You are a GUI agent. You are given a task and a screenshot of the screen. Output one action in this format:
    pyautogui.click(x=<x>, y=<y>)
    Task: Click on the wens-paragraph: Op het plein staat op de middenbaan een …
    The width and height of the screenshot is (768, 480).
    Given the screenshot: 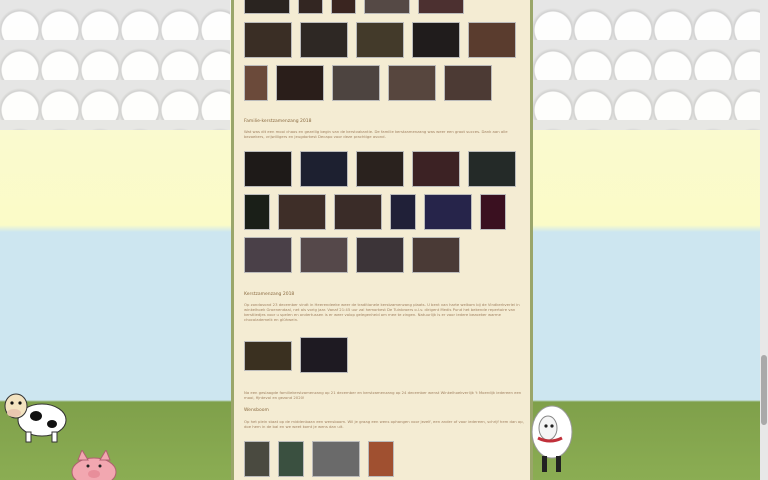 What is the action you would take?
    pyautogui.click(x=384, y=424)
    